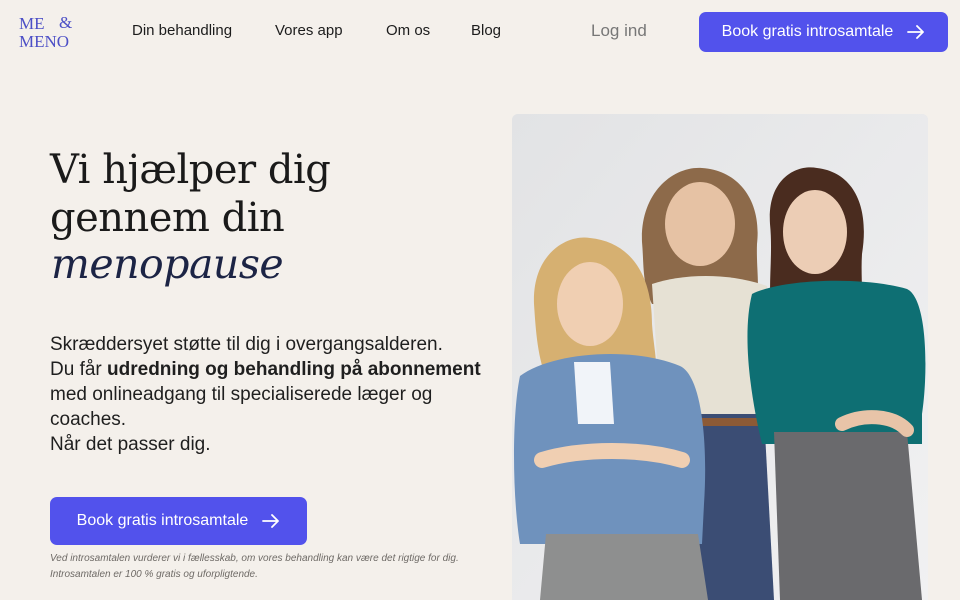 The image size is (960, 600). What do you see at coordinates (807, 31) in the screenshot?
I see `book-intro-button-label: Book gratis introsamtale` at bounding box center [807, 31].